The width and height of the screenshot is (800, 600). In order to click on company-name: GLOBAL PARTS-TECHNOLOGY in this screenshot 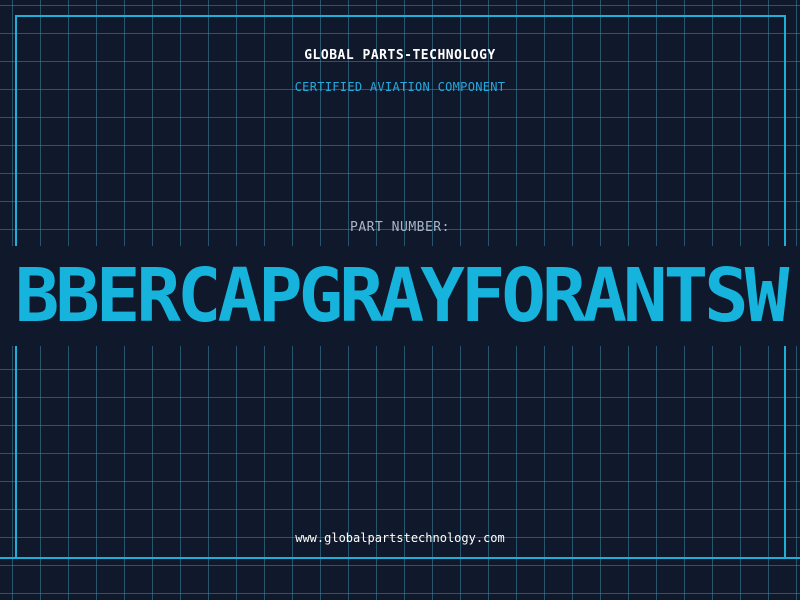, I will do `click(400, 55)`.